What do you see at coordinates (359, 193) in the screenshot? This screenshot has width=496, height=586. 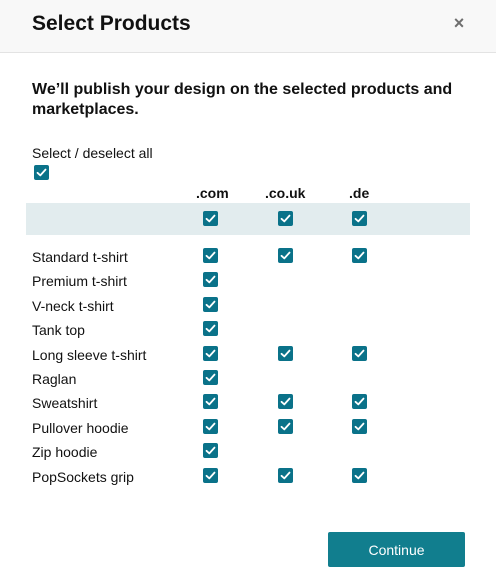 I see `column-header: .de` at bounding box center [359, 193].